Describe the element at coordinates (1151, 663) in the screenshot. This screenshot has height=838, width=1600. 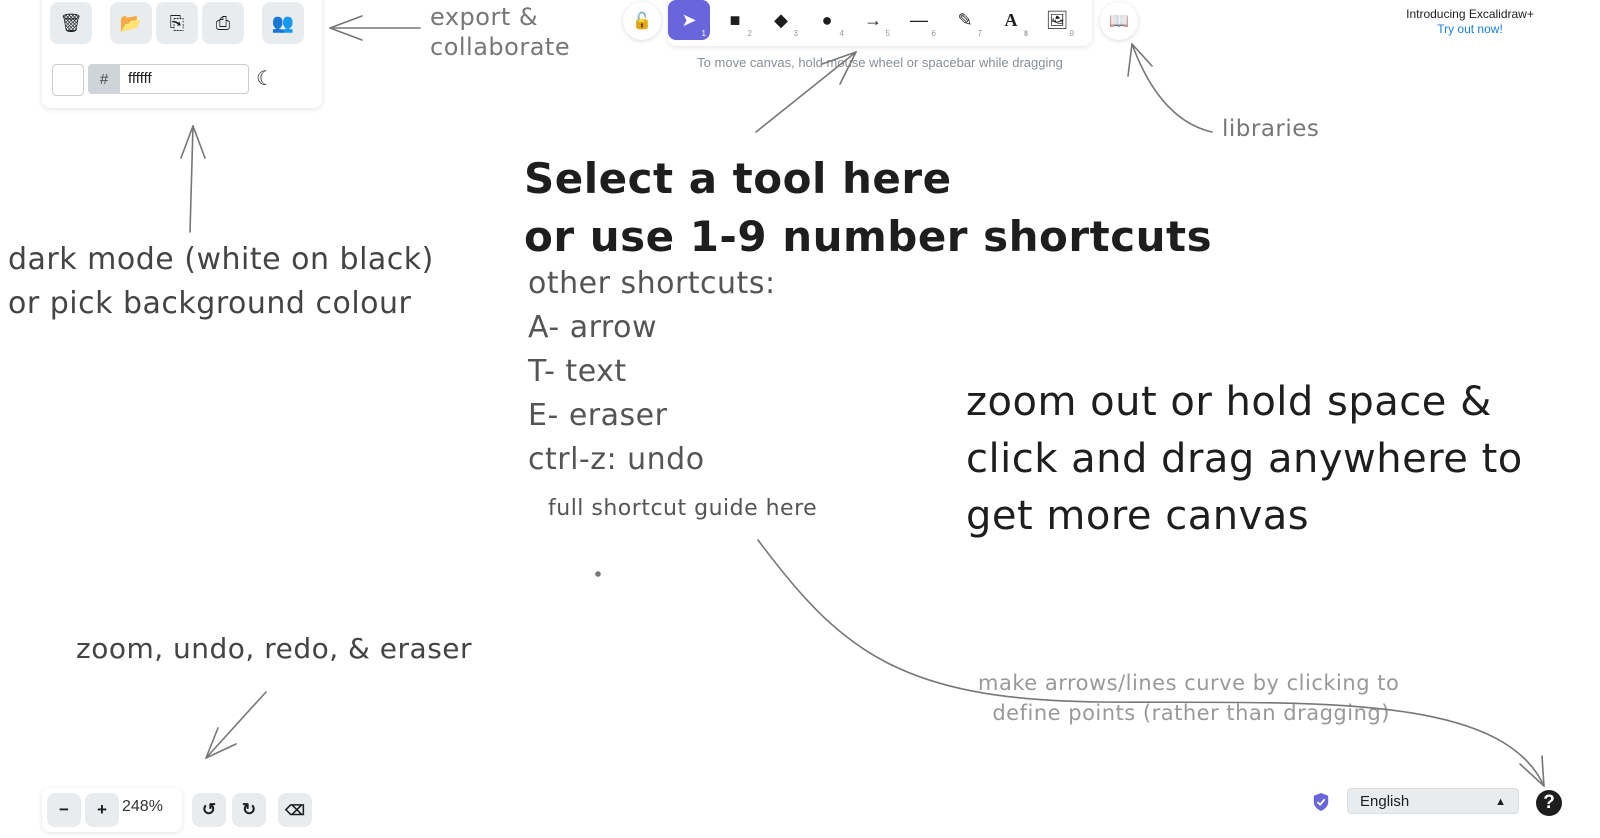
I see `arrow-help` at that location.